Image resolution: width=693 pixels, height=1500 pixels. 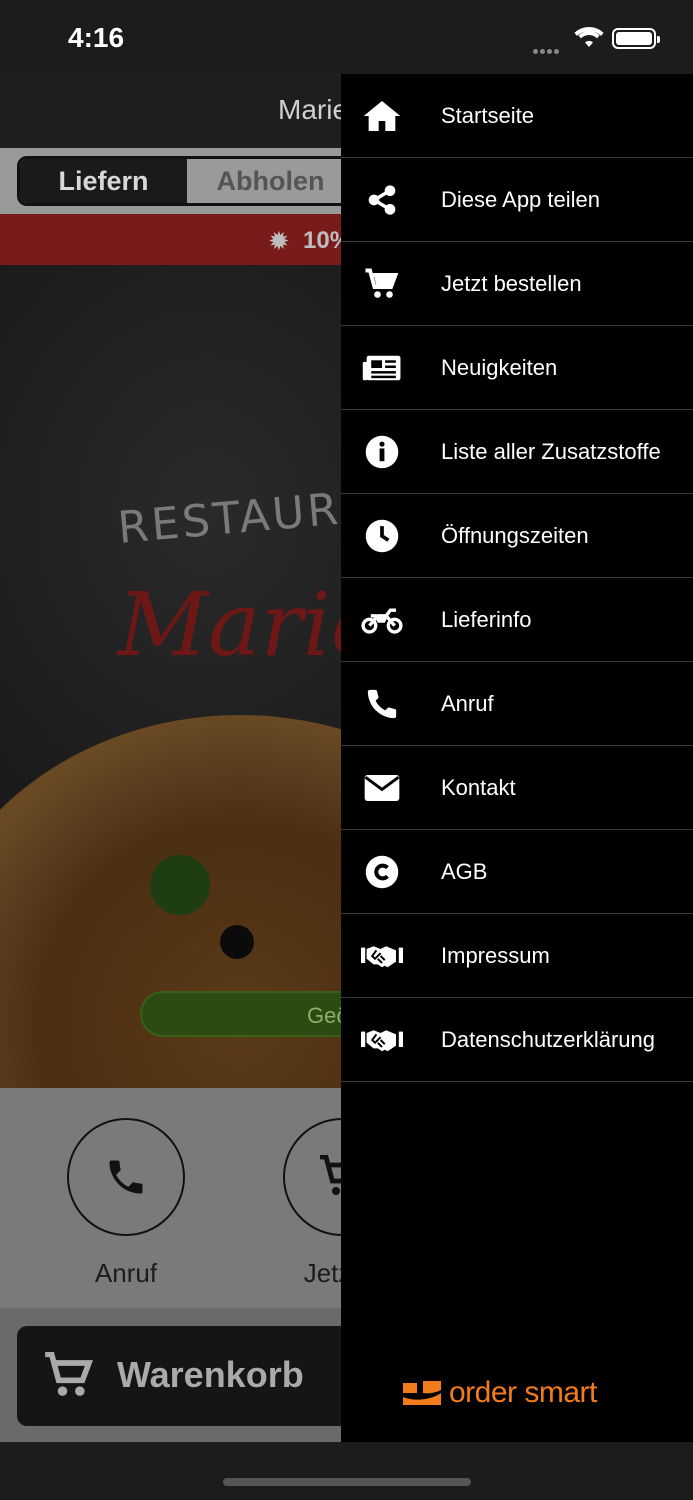 I want to click on call-action: Anruf, so click(x=126, y=1203).